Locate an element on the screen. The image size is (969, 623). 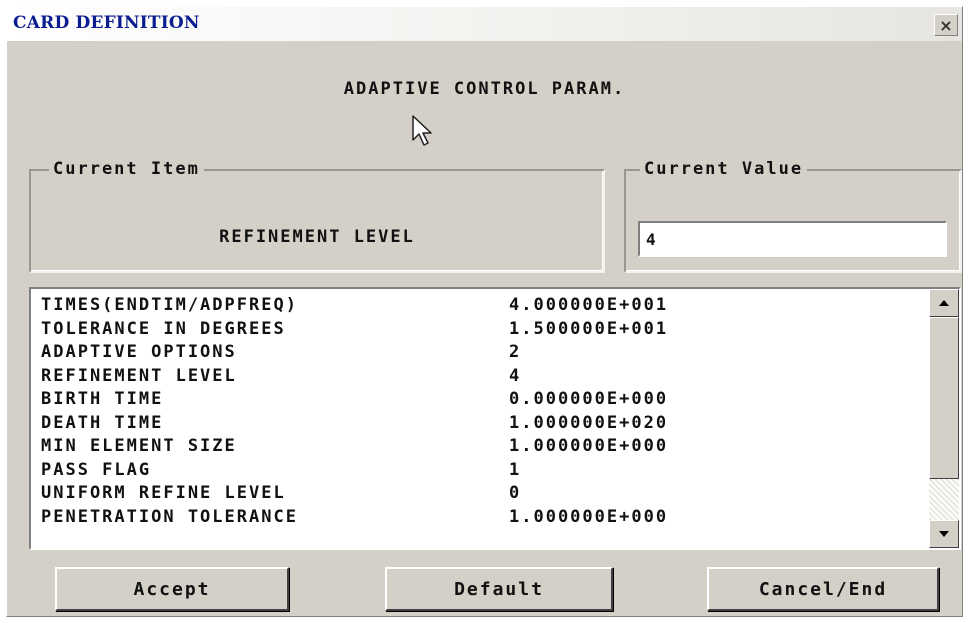
list-item: UNIFORM REFINE LEVEL 0 is located at coordinates (482, 495).